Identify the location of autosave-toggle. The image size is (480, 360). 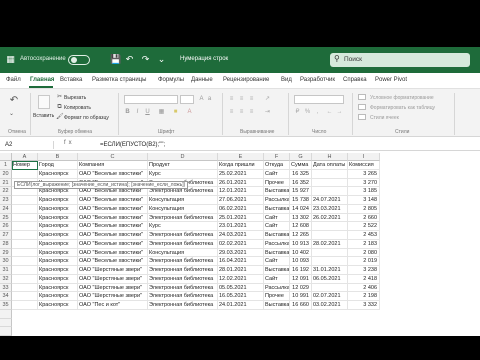
(79, 60).